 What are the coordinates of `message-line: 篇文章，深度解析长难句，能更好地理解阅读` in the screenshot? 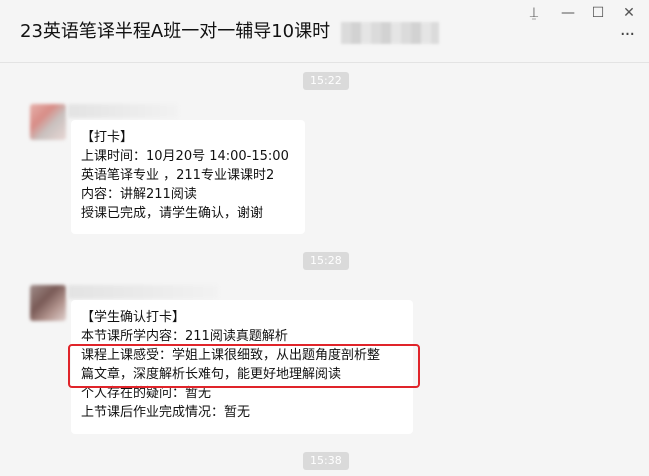 It's located at (211, 374).